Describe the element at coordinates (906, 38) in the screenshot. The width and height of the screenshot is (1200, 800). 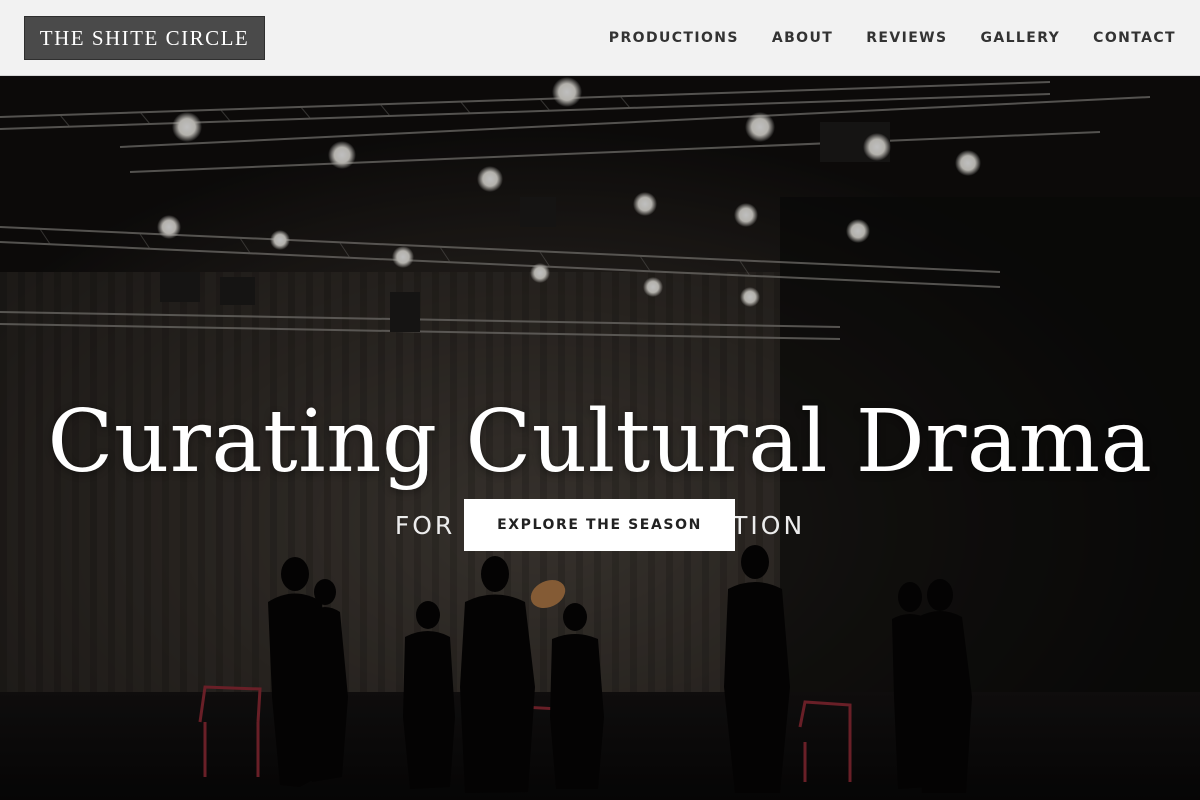
I see `nav-item-reviews: REVIEWS` at that location.